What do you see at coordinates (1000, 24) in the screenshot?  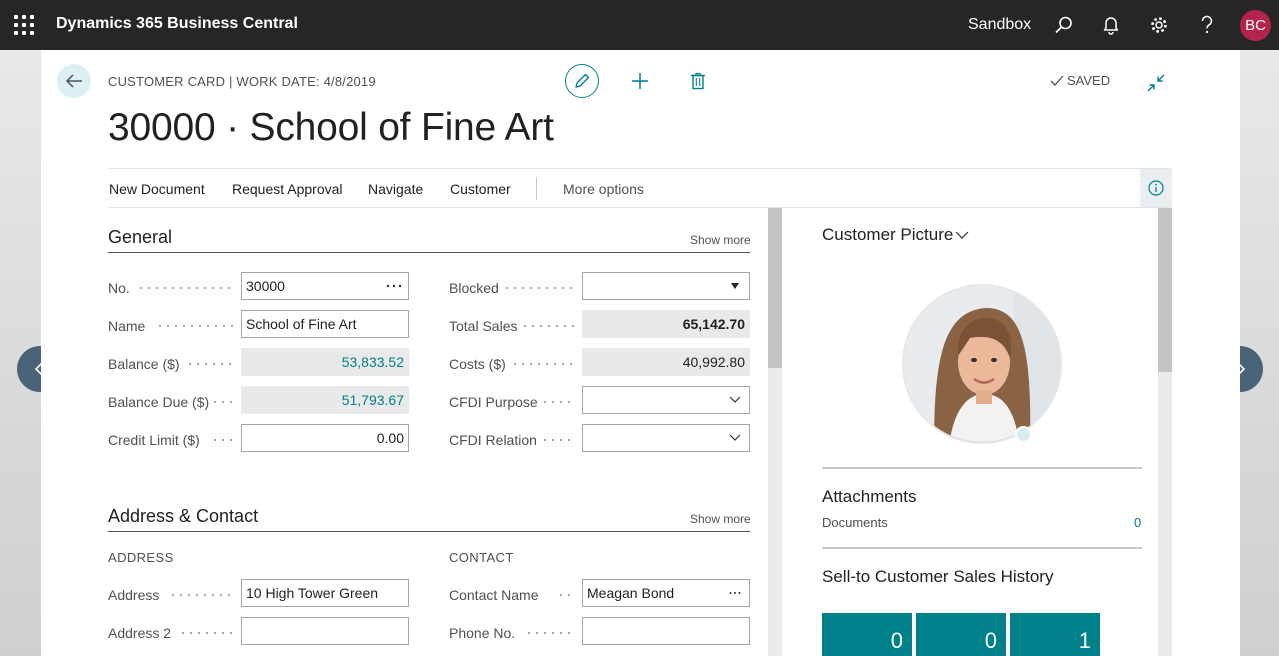 I see `environment-name: Sandbox` at bounding box center [1000, 24].